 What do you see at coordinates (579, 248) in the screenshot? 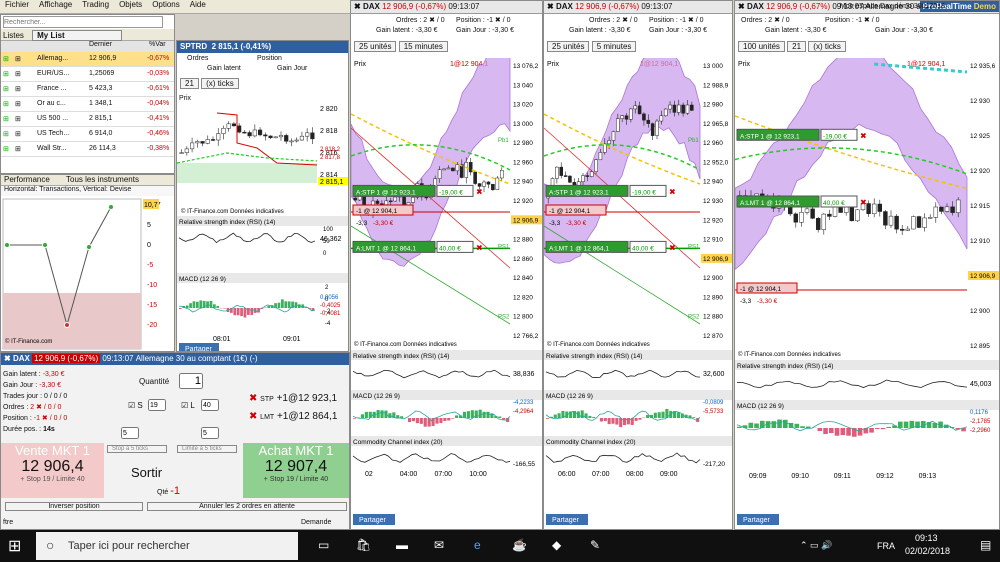
I see `limit-order-label: A:LMT 1 @ 12 864,1` at bounding box center [579, 248].